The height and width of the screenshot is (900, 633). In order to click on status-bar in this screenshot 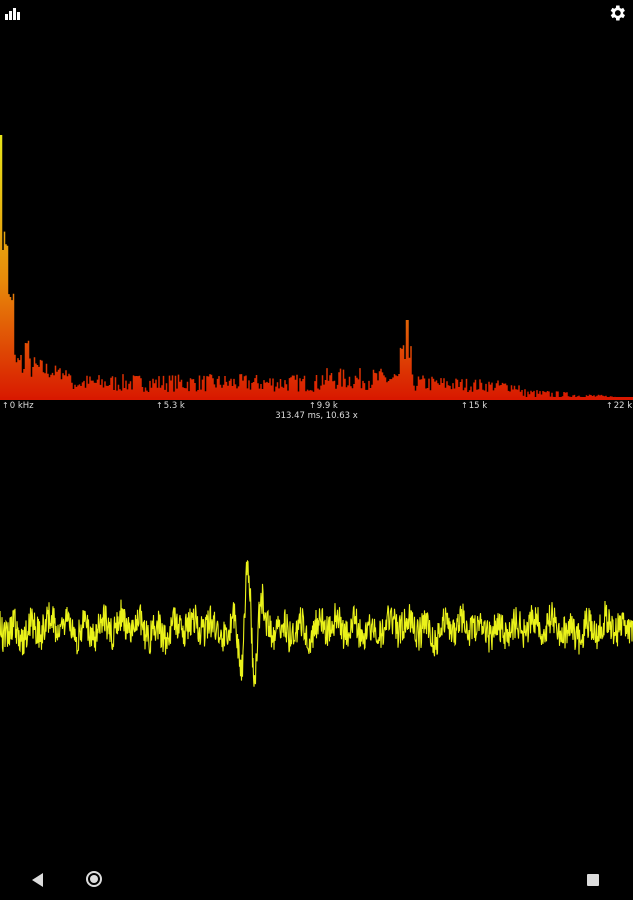, I will do `click(316, 13)`.